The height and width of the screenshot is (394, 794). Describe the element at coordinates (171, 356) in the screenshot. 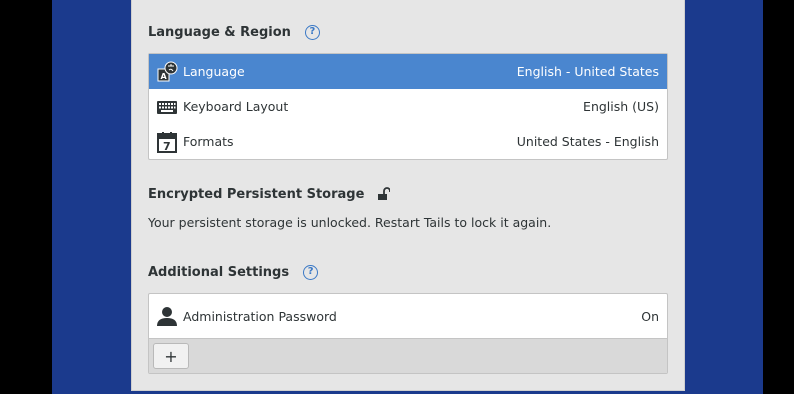

I see `add-setting-button: +` at that location.